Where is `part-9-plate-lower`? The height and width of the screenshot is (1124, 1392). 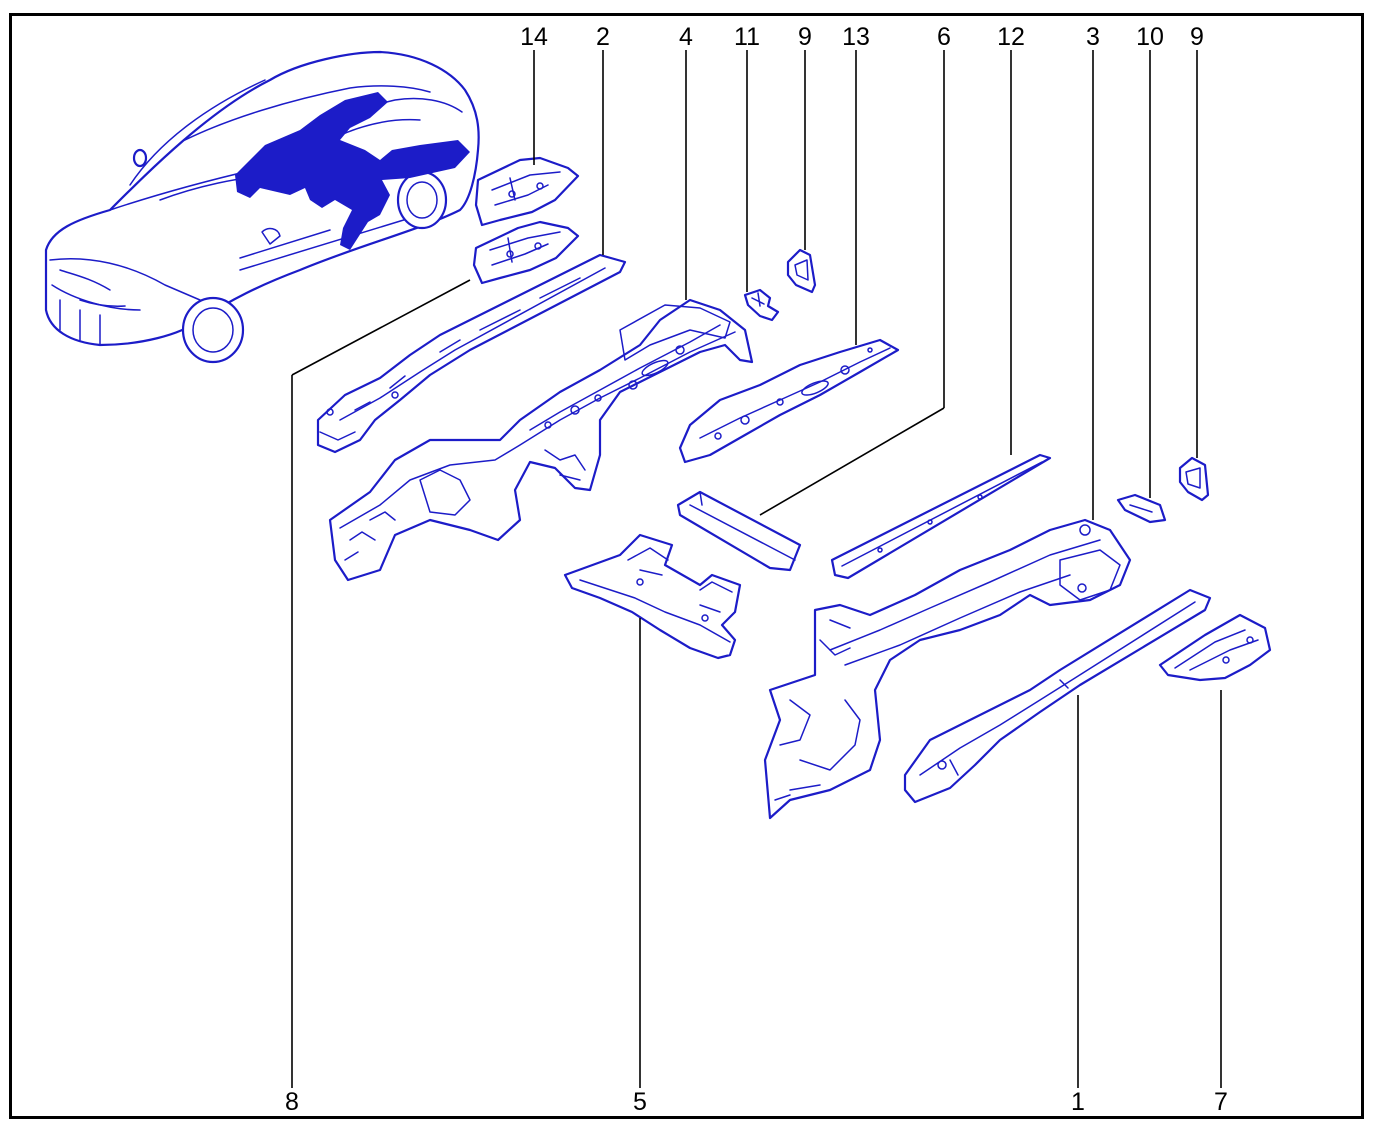 part-9-plate-lower is located at coordinates (1194, 479).